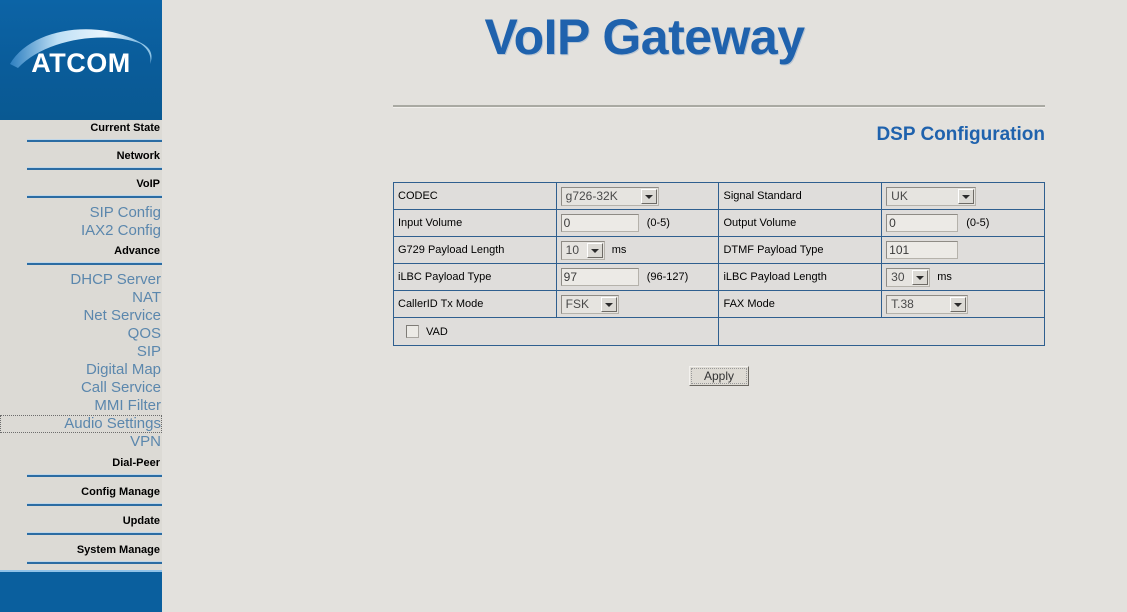 The height and width of the screenshot is (612, 1127). Describe the element at coordinates (137, 251) in the screenshot. I see `sidebar-item-label: Advance` at that location.